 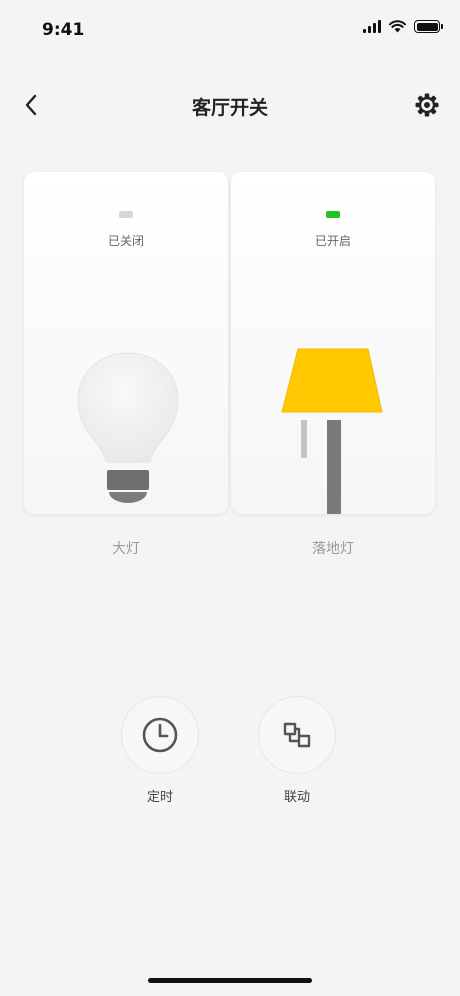 I want to click on gear-icon, so click(x=427, y=105).